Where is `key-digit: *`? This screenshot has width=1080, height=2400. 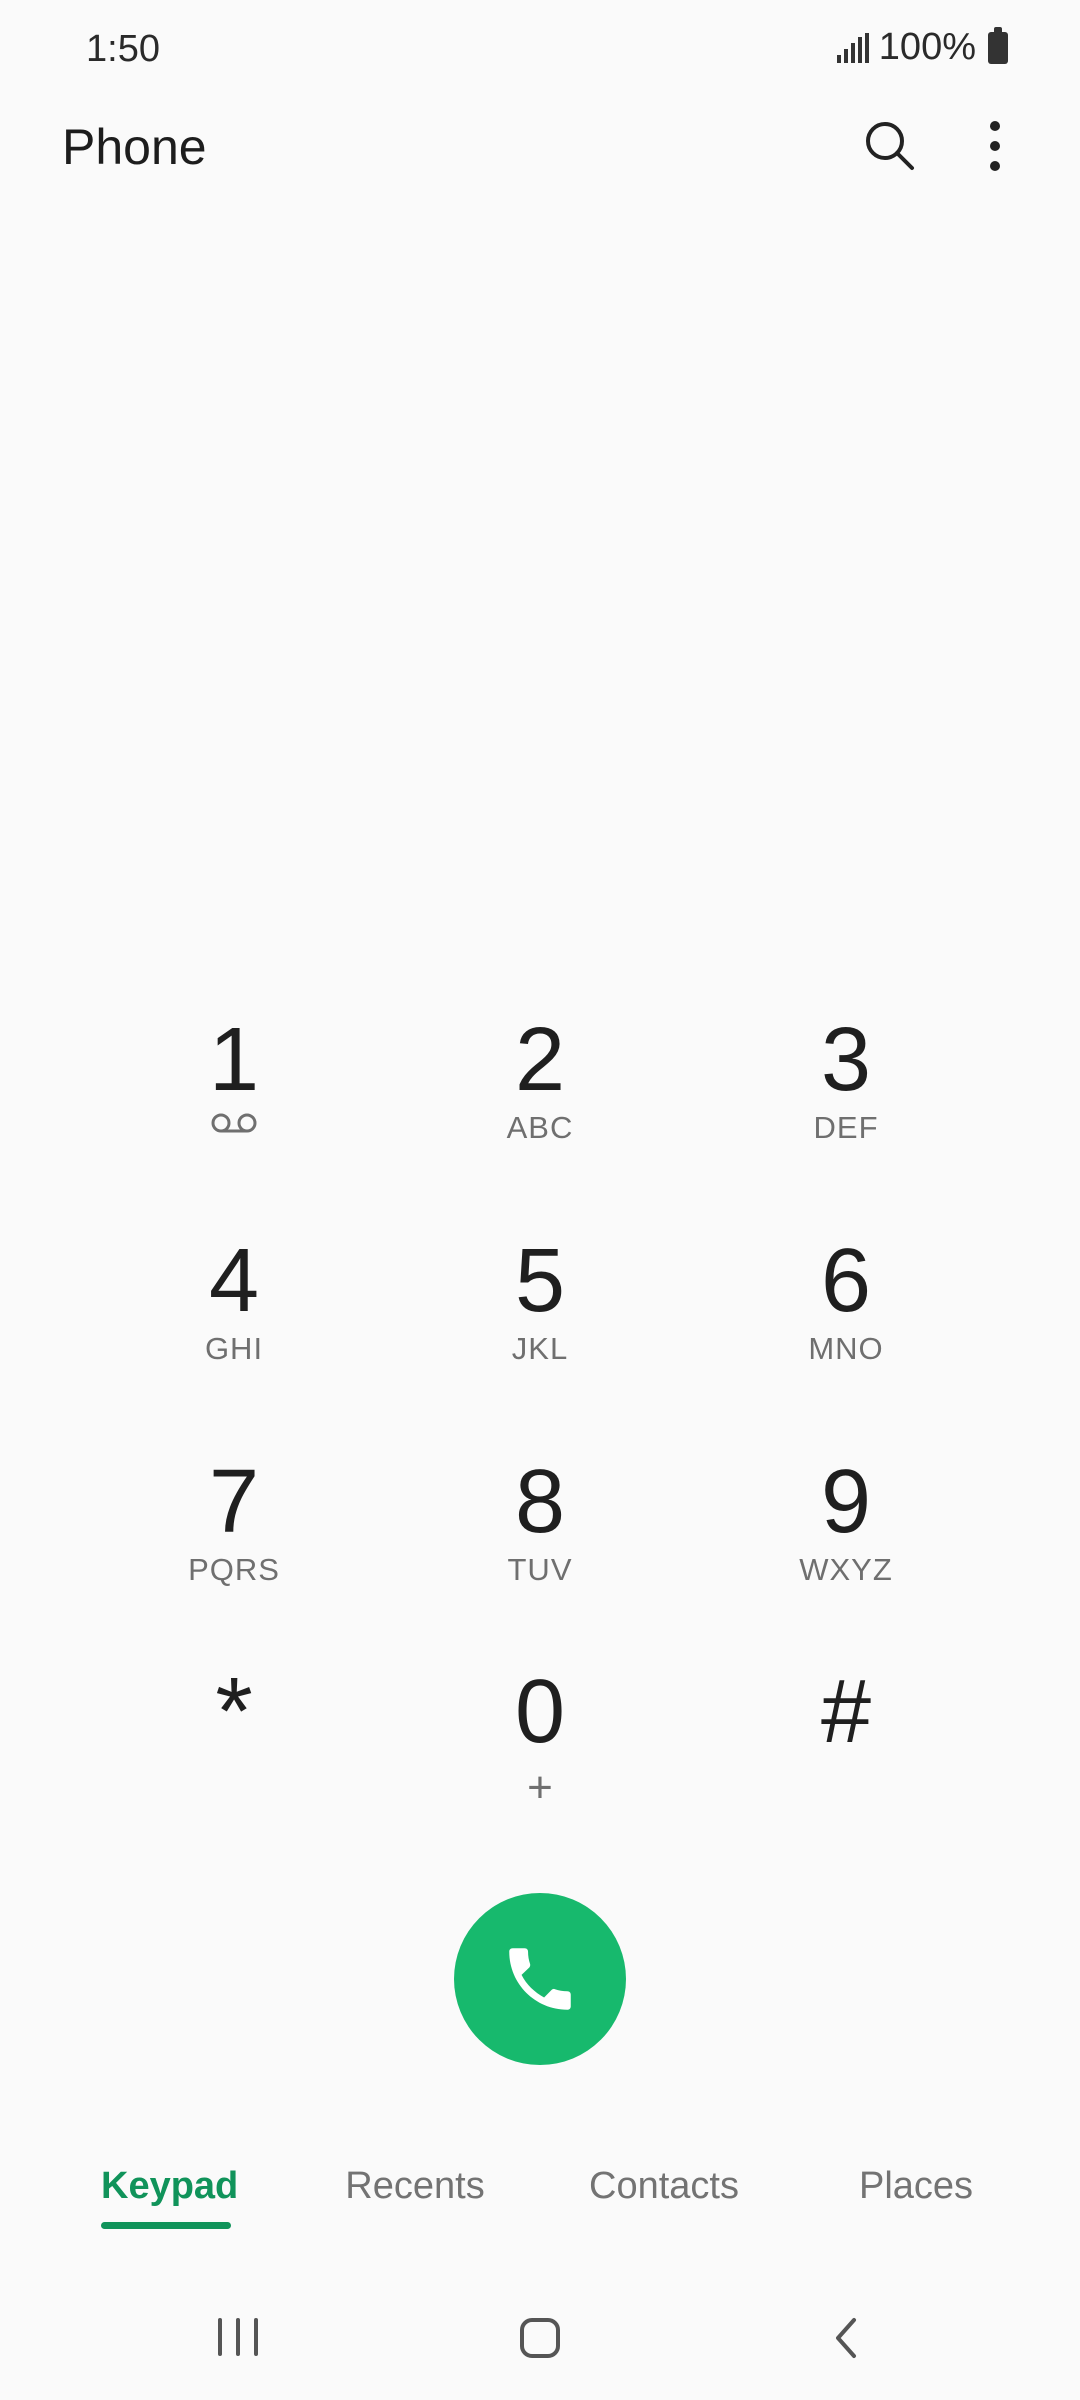 key-digit: * is located at coordinates (234, 1711).